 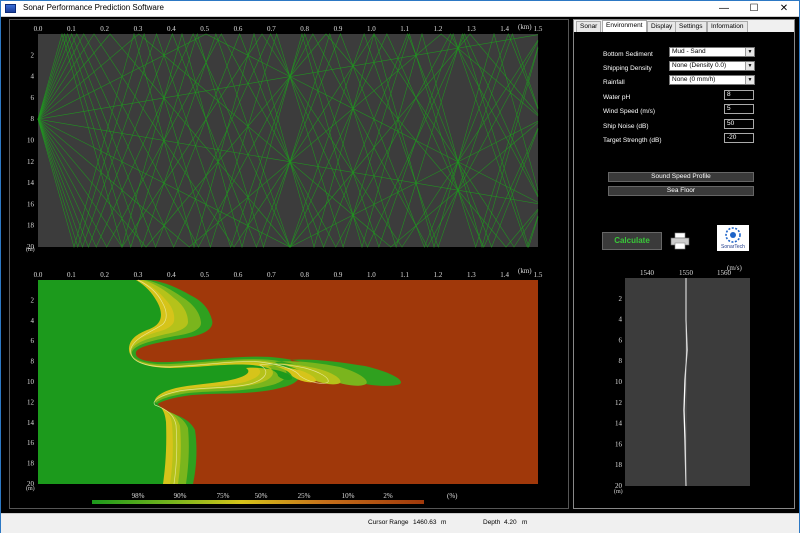 I want to click on printer-icon, so click(x=680, y=241).